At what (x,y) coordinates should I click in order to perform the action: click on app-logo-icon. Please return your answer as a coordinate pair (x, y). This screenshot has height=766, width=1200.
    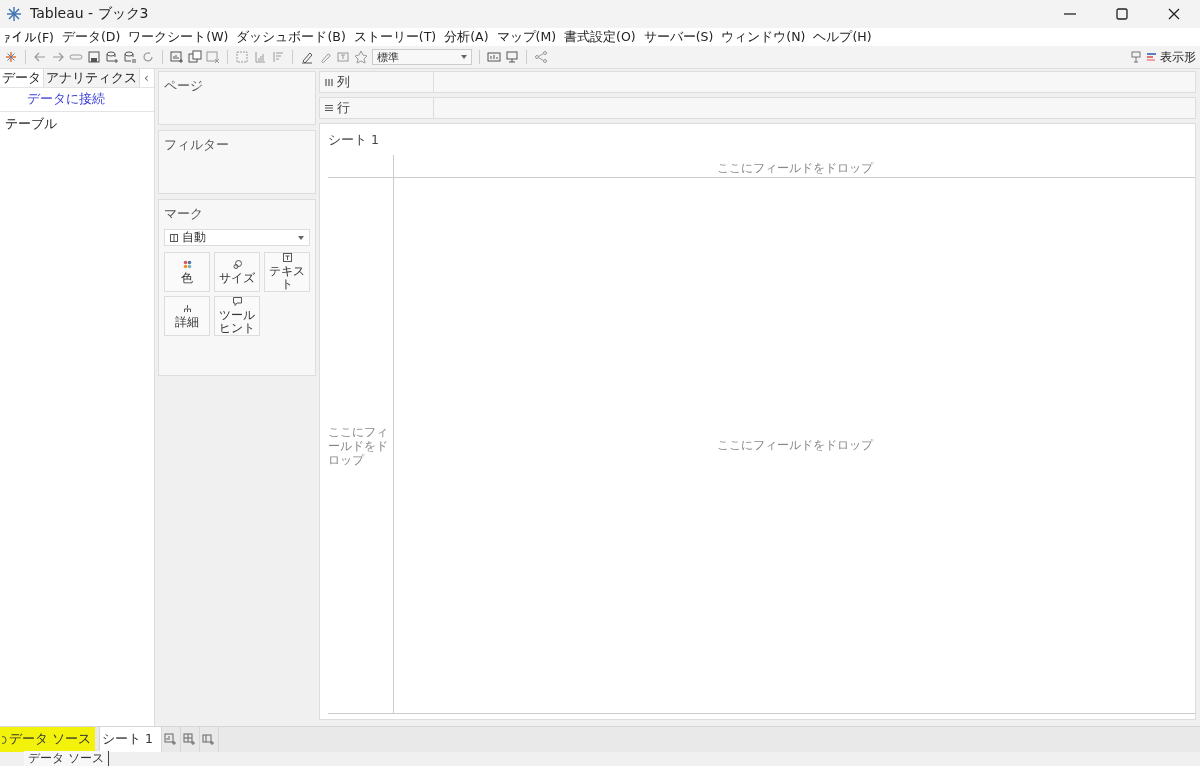
    Looking at the image, I should click on (14, 14).